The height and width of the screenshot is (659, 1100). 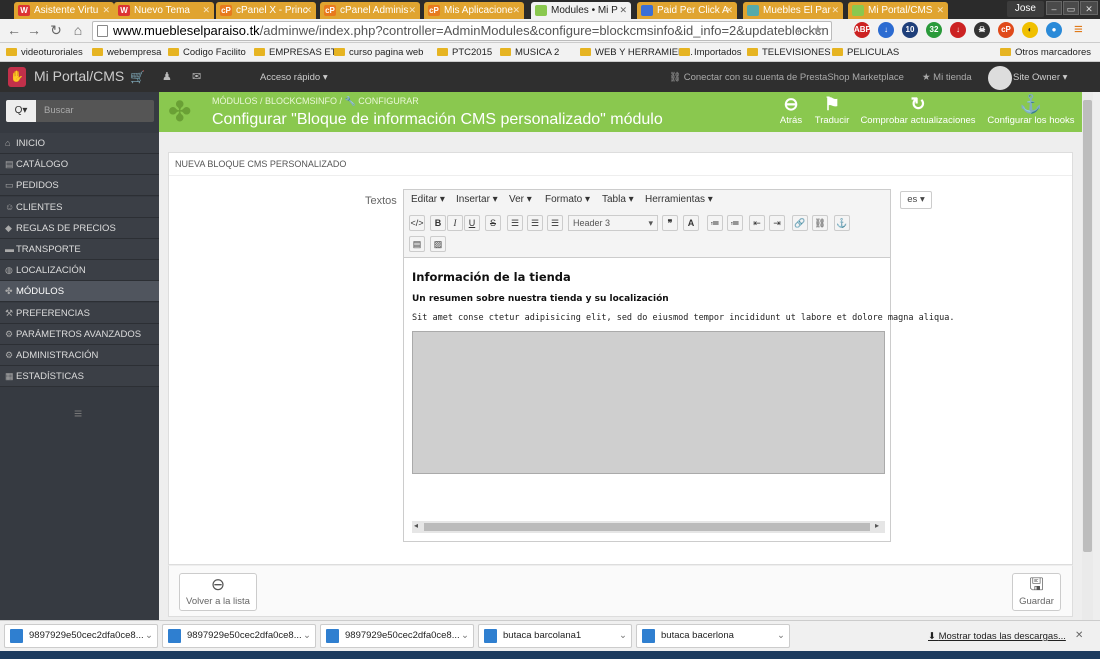 I want to click on other-bookmarks: Otros marcadores, so click(x=1045, y=52).